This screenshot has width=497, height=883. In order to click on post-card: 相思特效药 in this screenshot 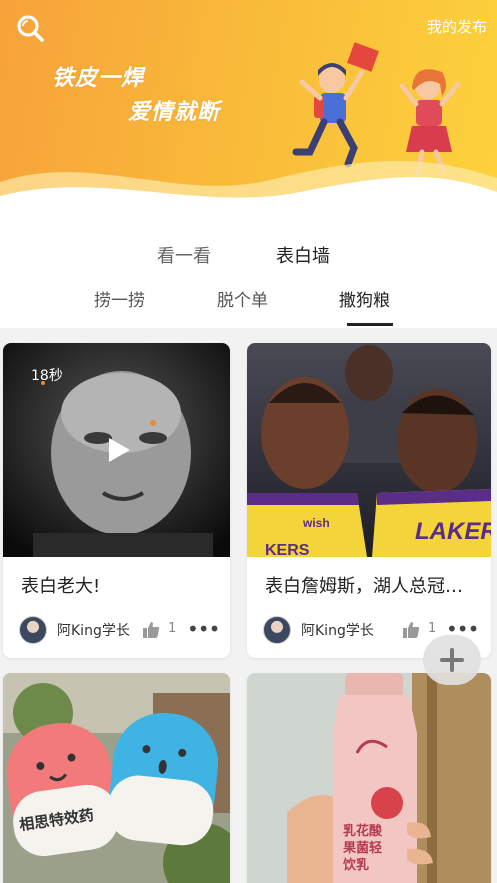, I will do `click(116, 778)`.